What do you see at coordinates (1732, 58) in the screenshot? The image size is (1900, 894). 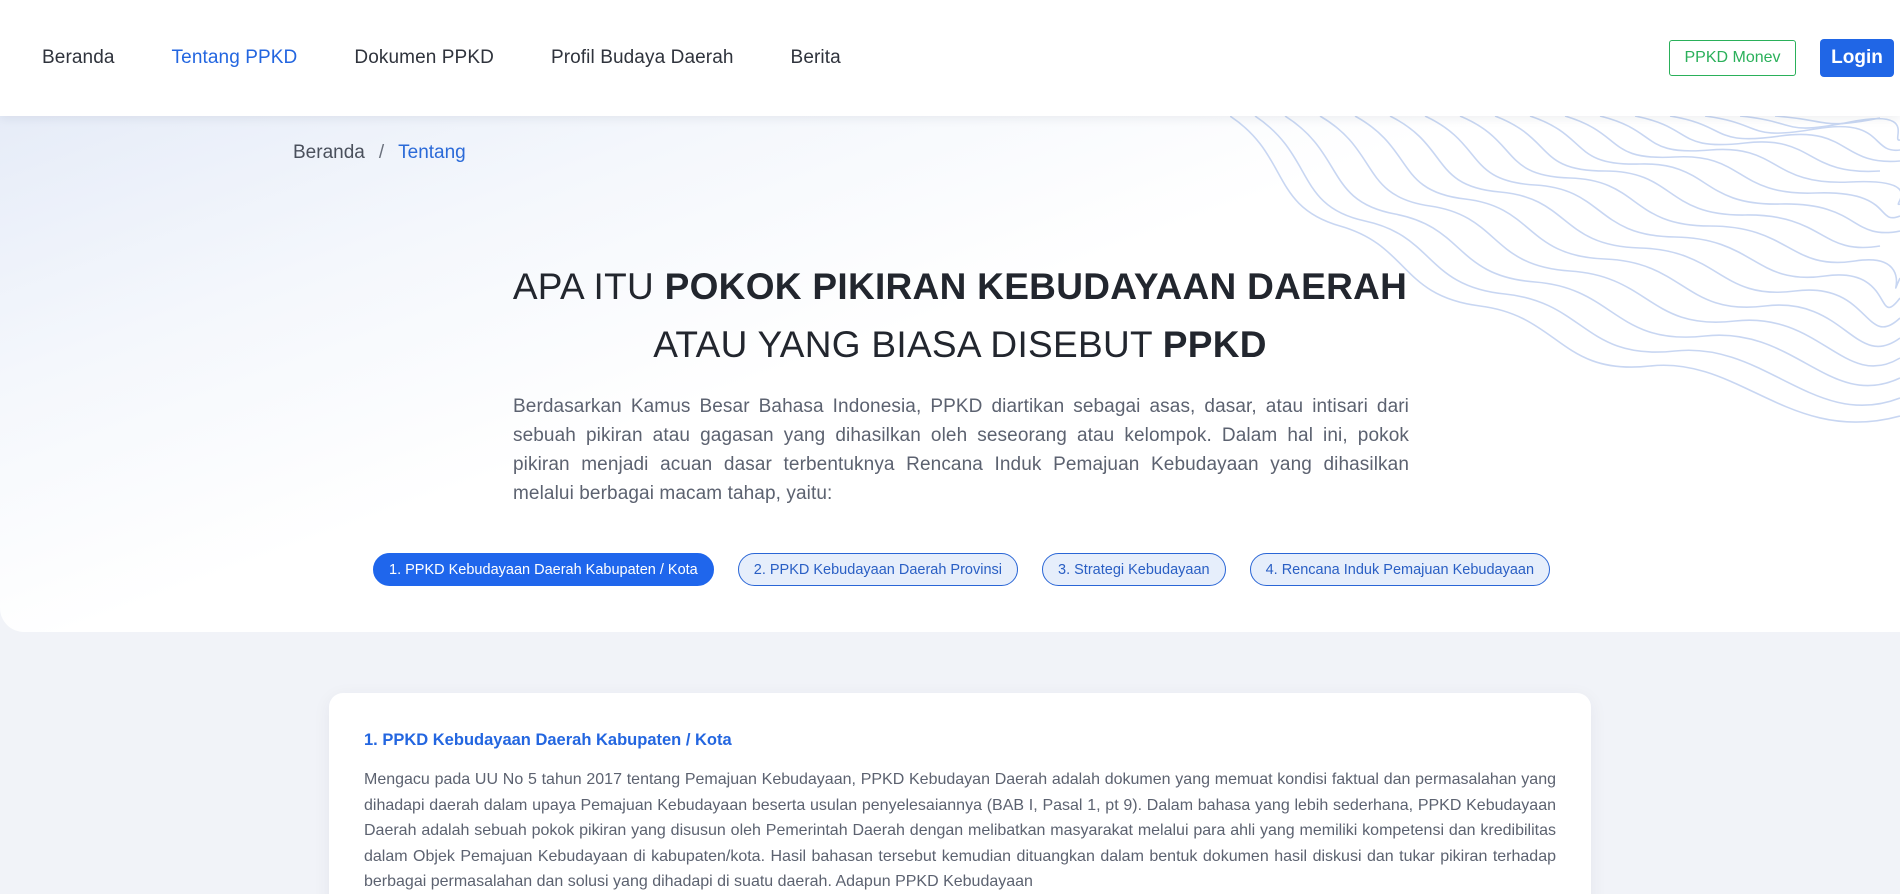 I see `ppkd-monev-button: PPKD Monev` at bounding box center [1732, 58].